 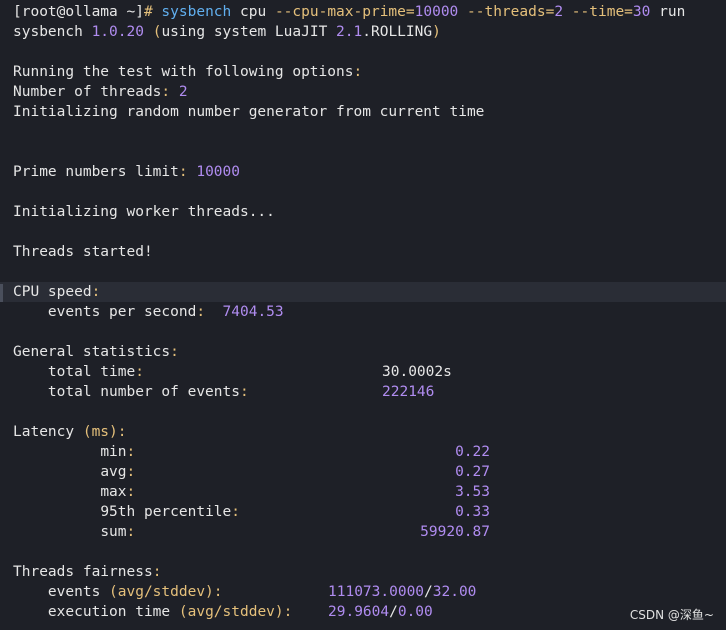 I want to click on latency-sum-line: sum:, so click(x=74, y=532).